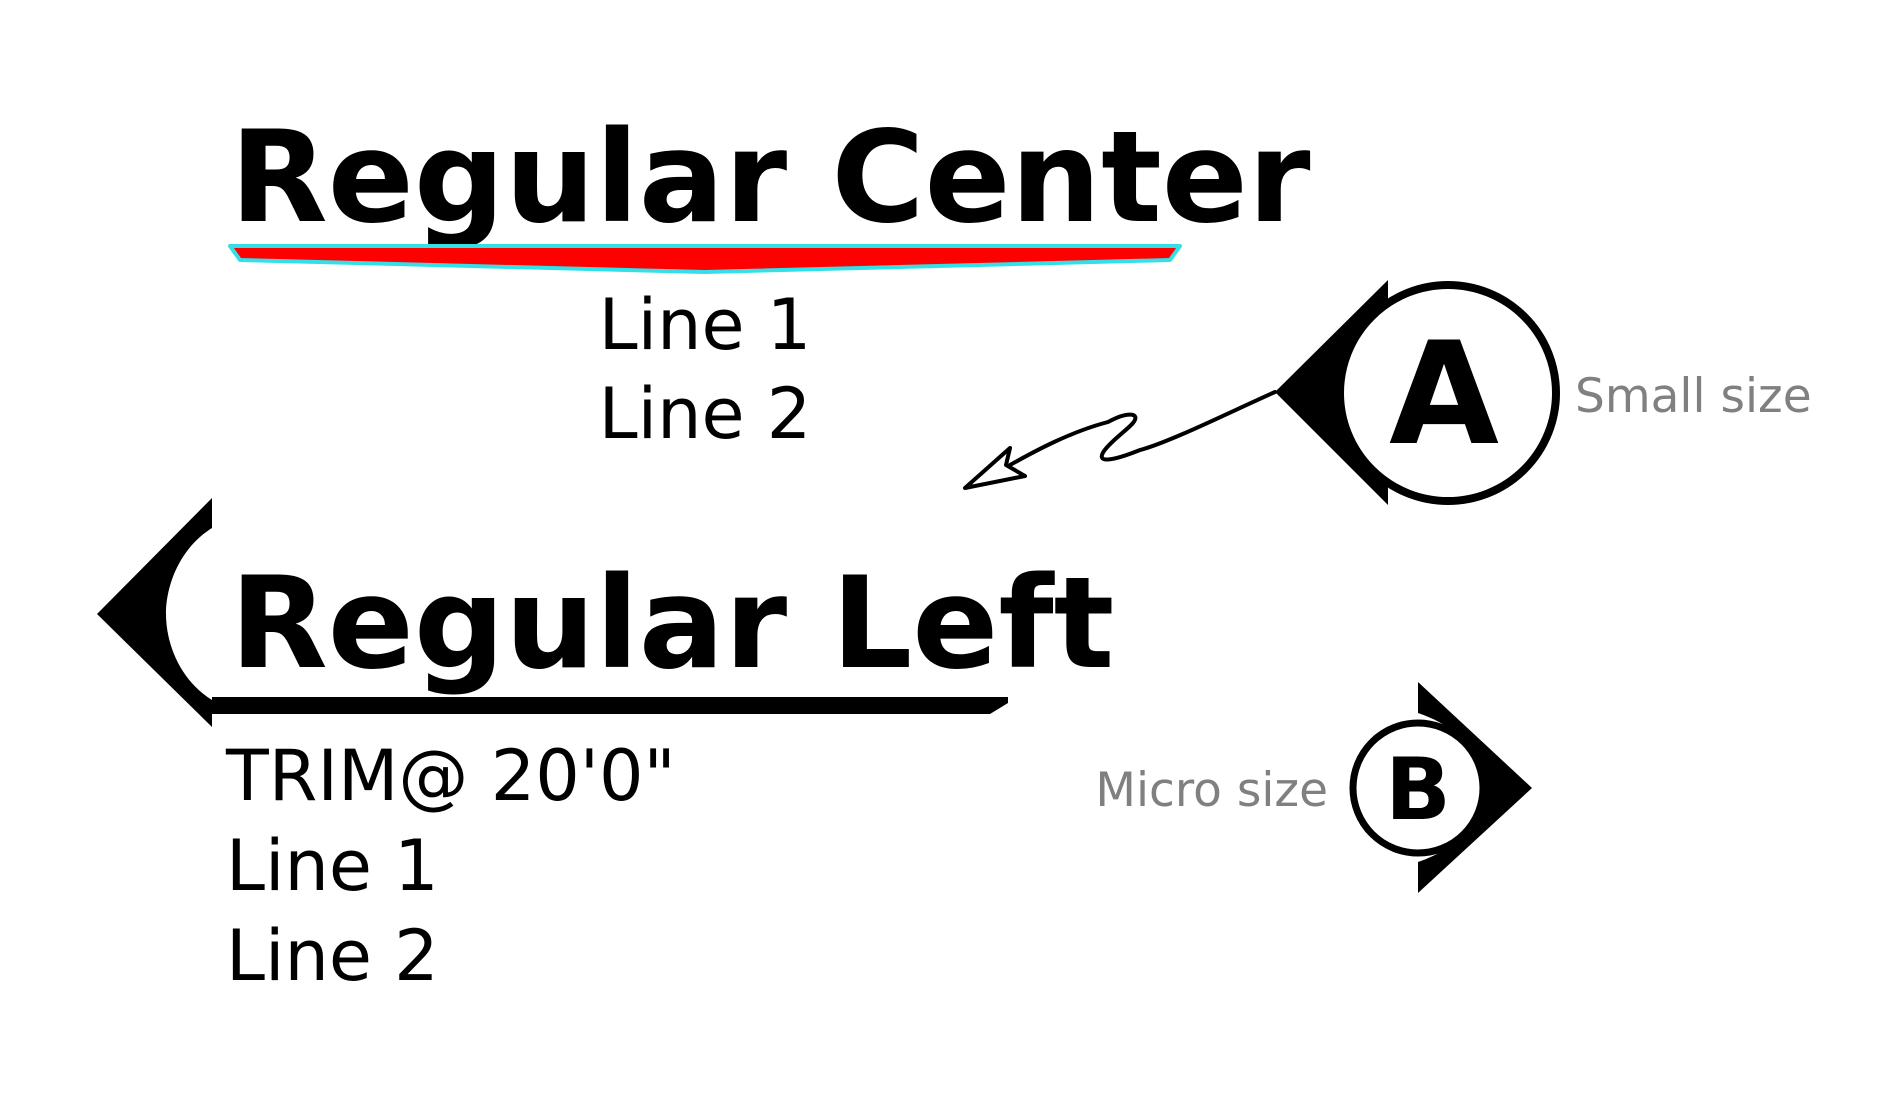 This screenshot has height=1094, width=1888. I want to click on callout-a-leader, so click(1120, 440).